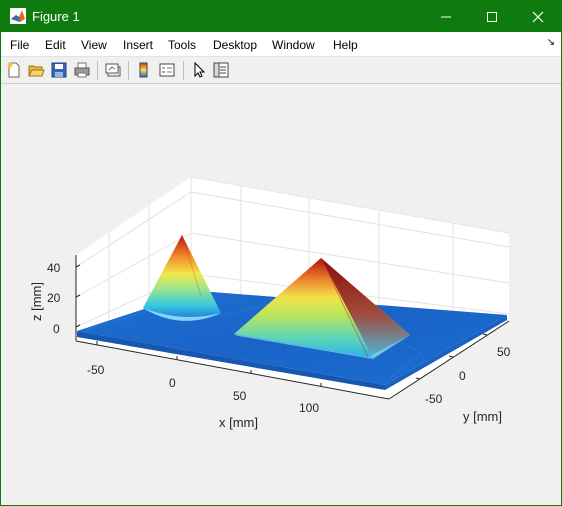 The image size is (562, 506). I want to click on property-inspector-icon, so click(221, 70).